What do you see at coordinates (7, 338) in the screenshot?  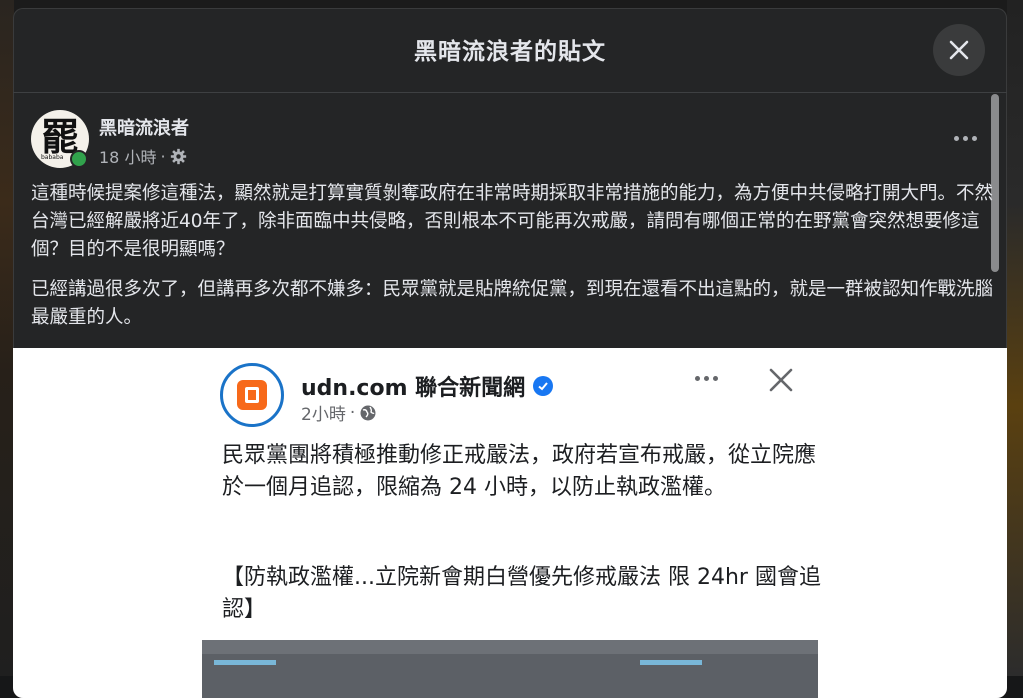 I see `background-left-edge` at bounding box center [7, 338].